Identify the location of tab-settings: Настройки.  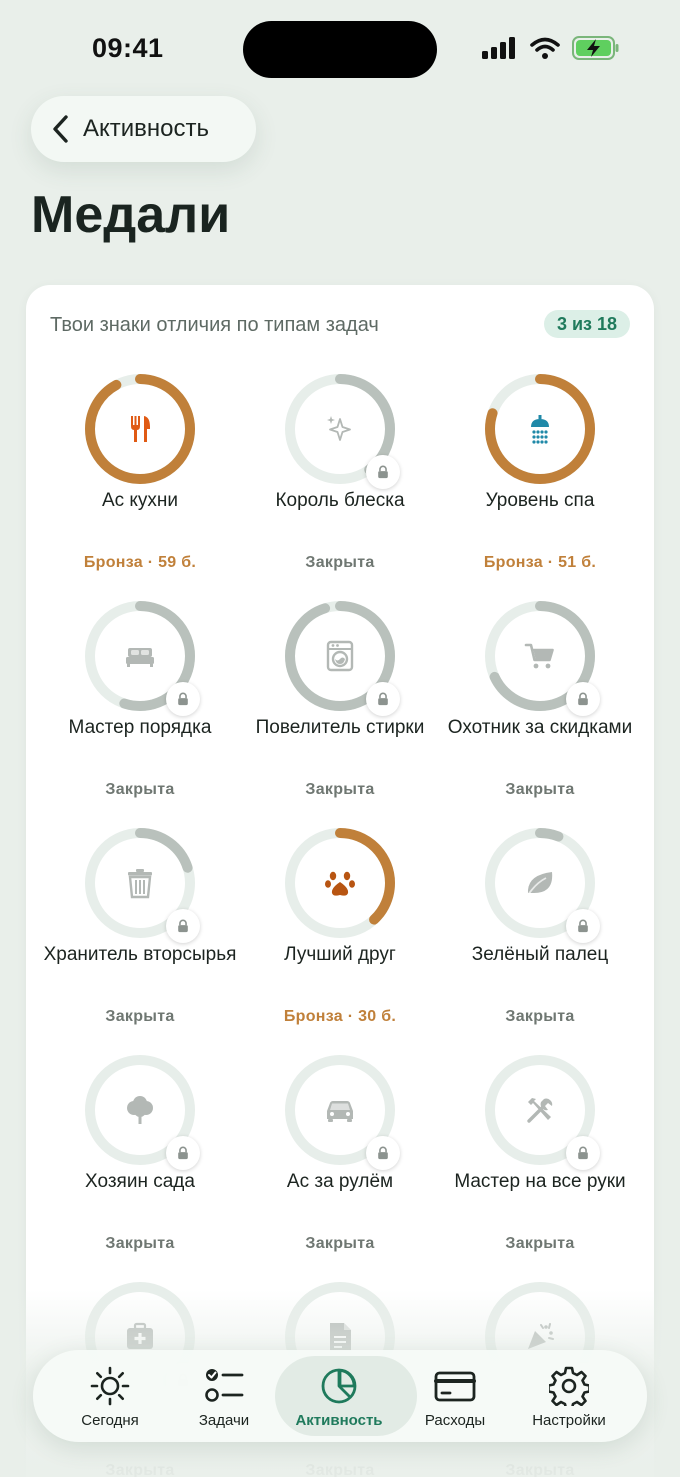
(569, 1396).